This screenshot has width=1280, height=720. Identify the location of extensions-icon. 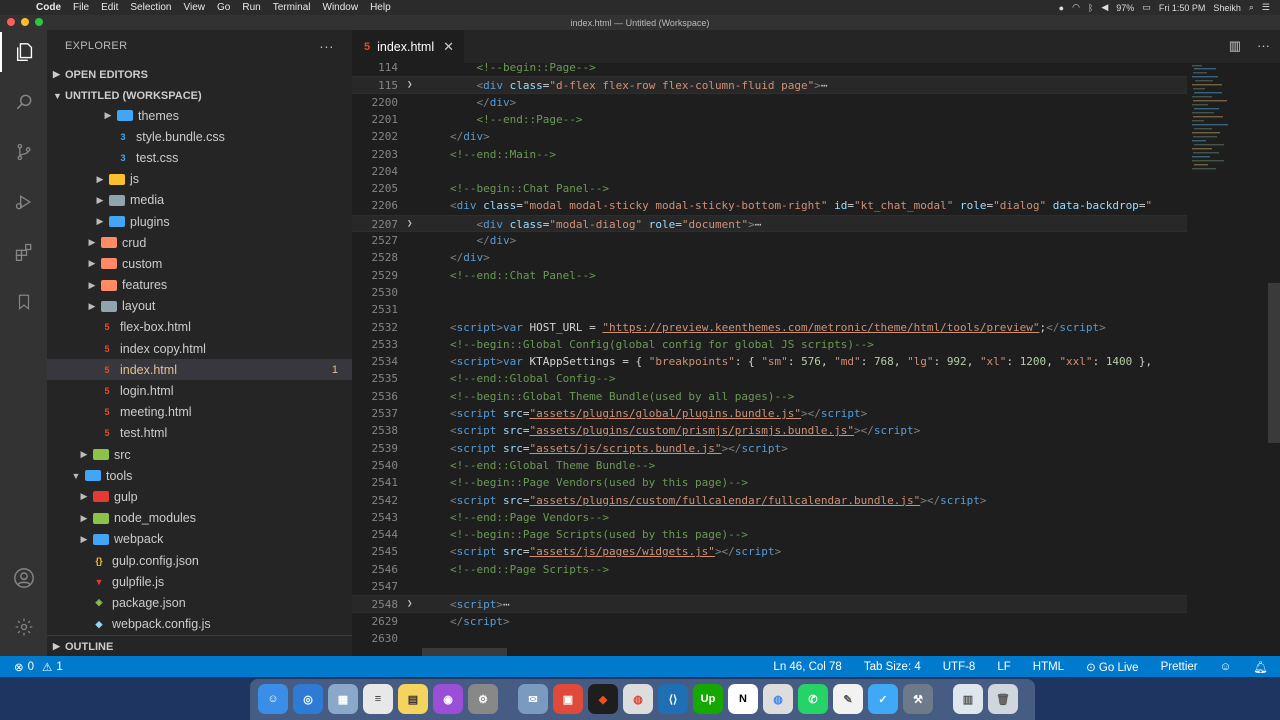
(23, 252).